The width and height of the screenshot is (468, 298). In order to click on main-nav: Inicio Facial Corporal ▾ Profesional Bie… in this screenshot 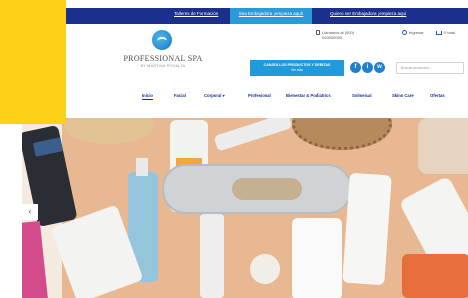, I will do `click(245, 96)`.